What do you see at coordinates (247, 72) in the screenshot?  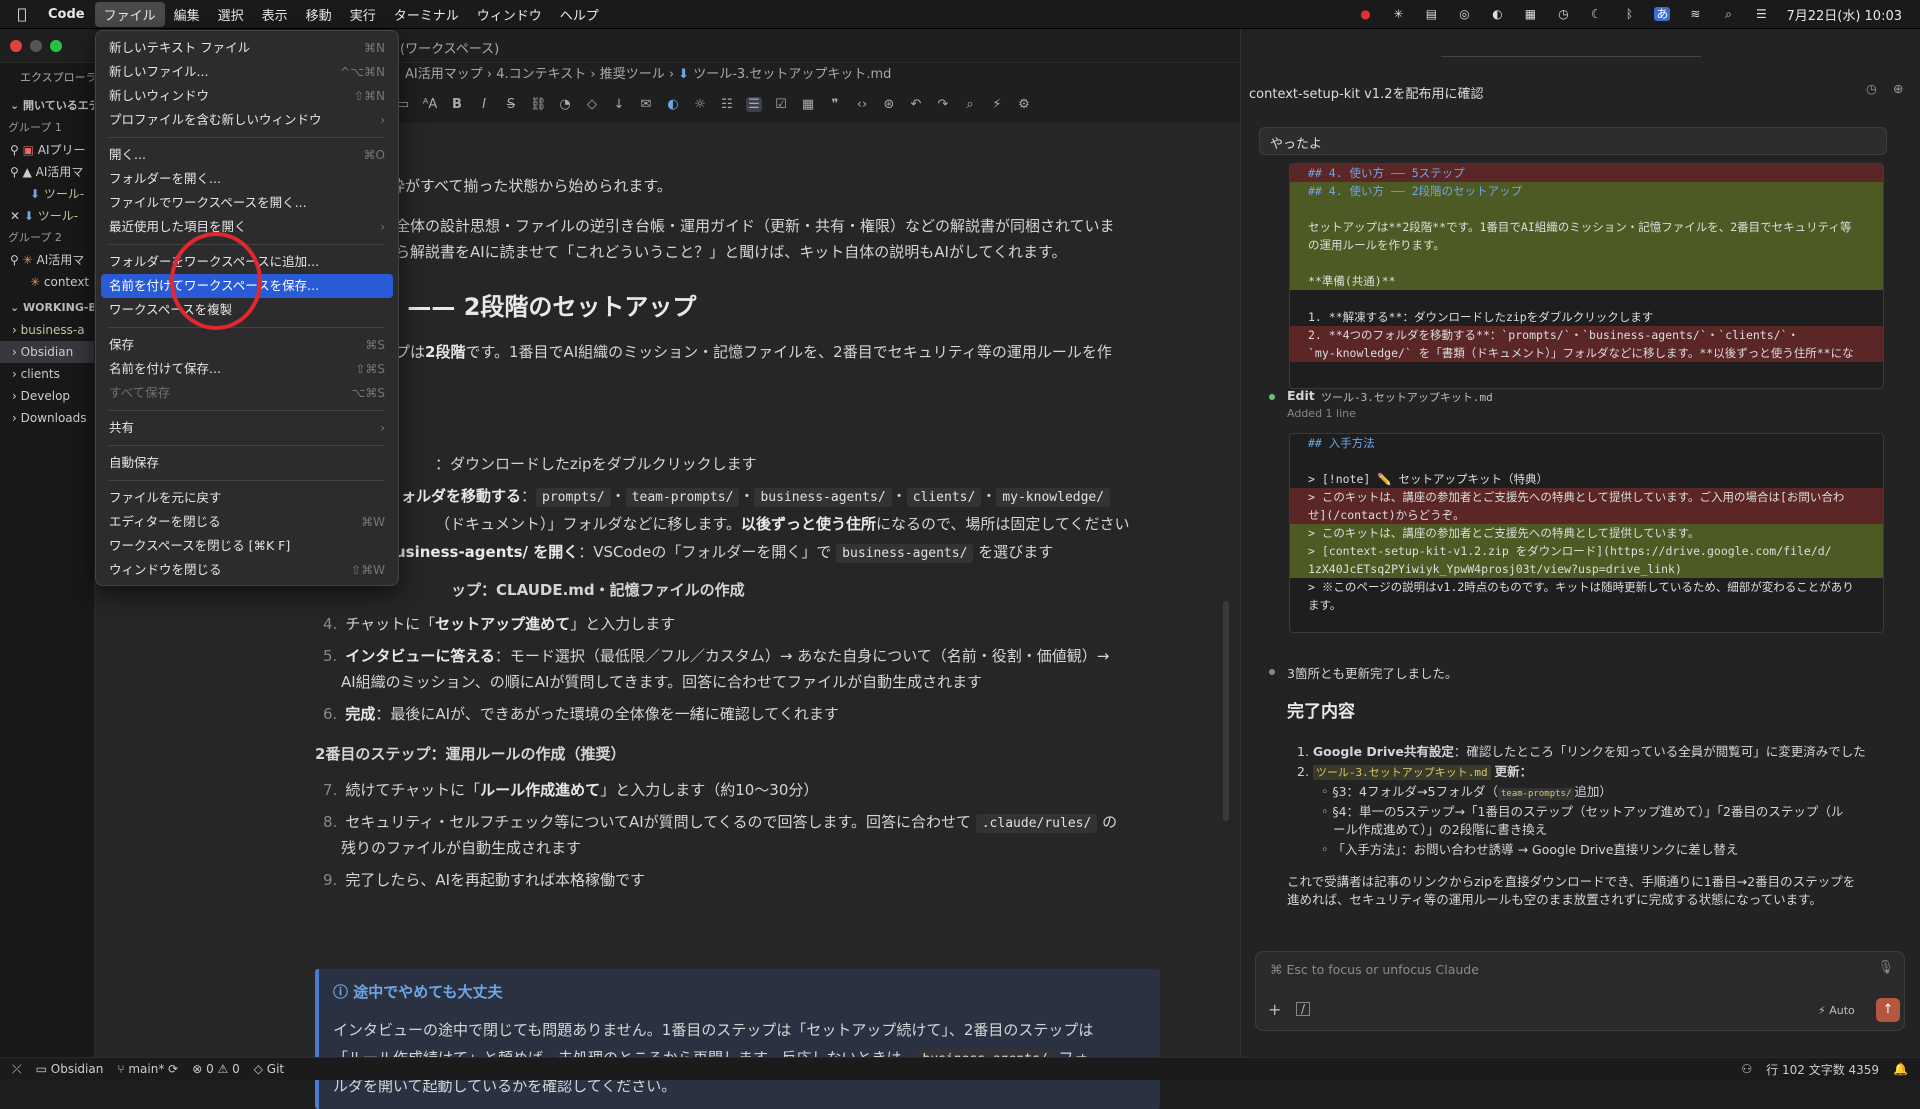 I see `file-menu-item: 新しいファイル... ^⌥⌘N` at bounding box center [247, 72].